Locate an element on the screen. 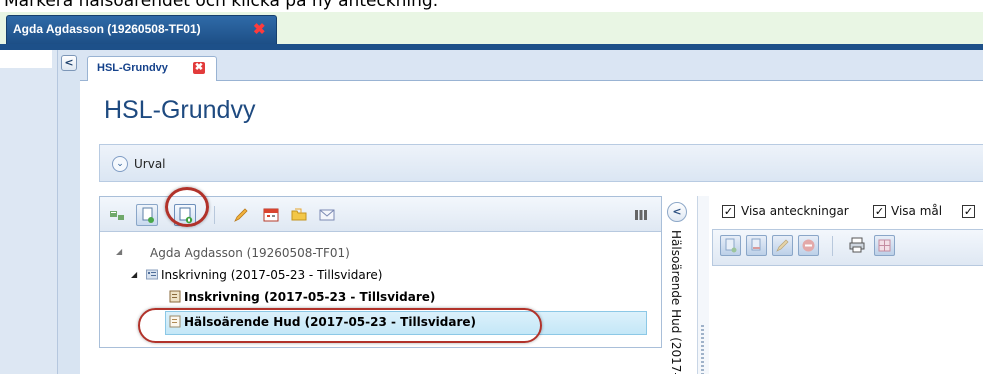 This screenshot has height=374, width=983. urval-panel-header is located at coordinates (541, 163).